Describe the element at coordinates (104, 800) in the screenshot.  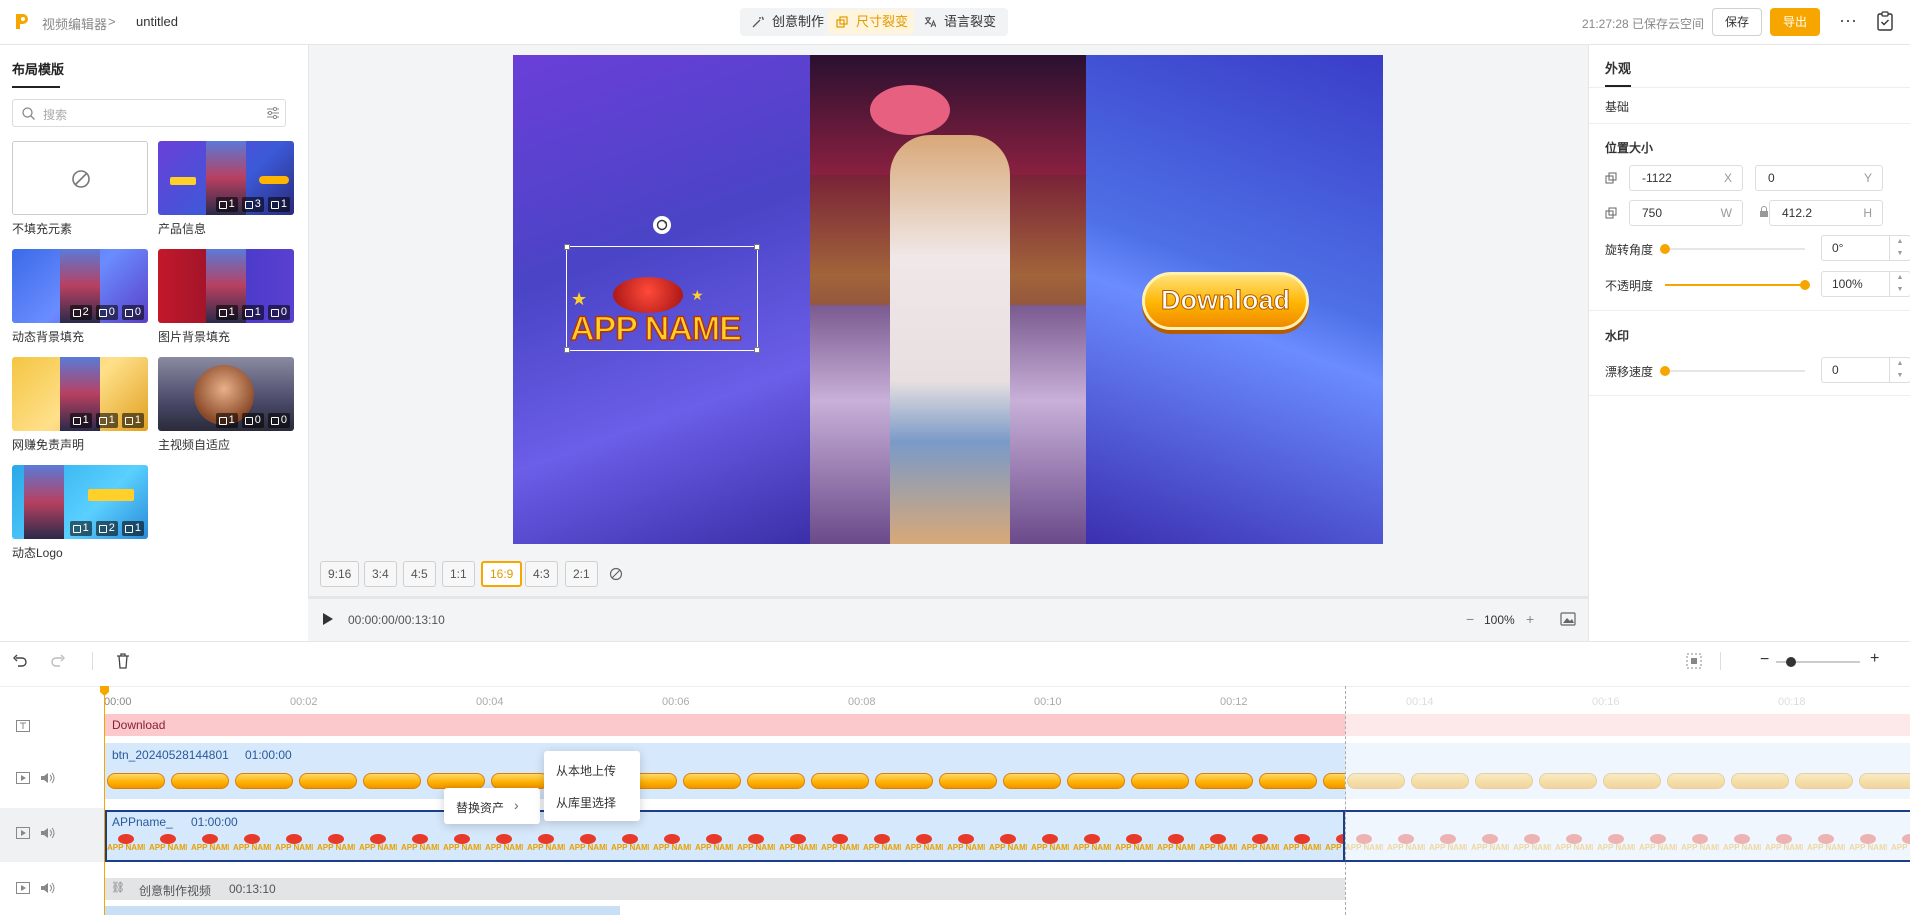
I see `playhead` at that location.